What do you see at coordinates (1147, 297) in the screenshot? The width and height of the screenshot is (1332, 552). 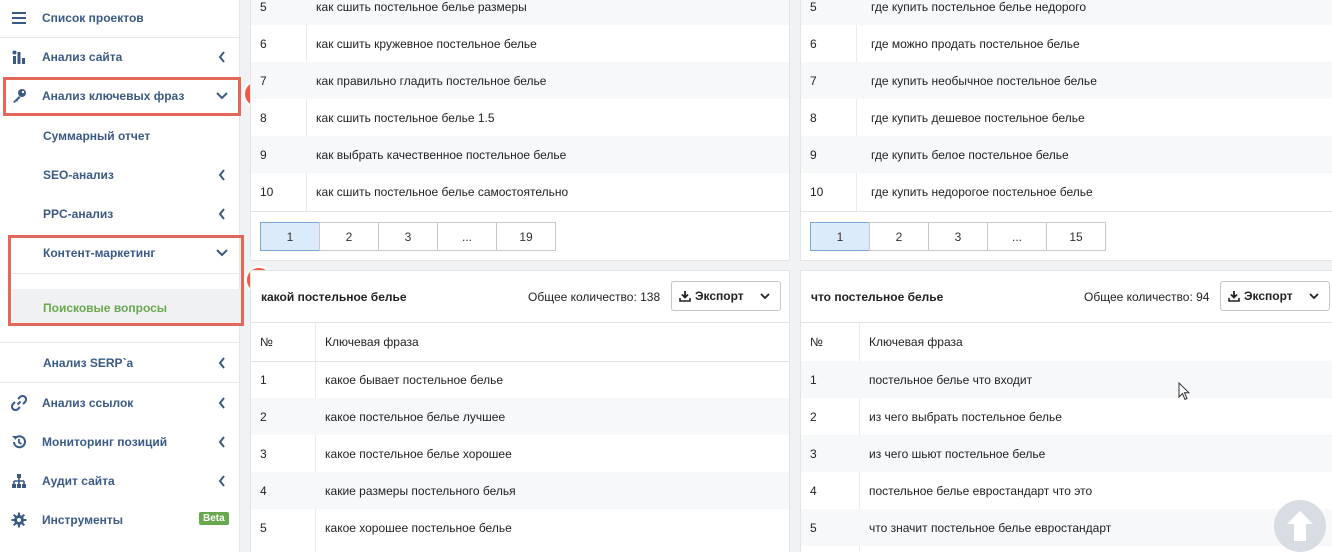 I see `total-count: Общее количество: 94` at bounding box center [1147, 297].